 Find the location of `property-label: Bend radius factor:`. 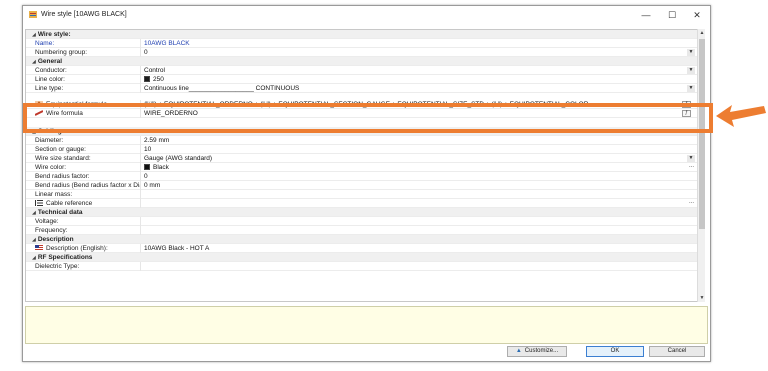

property-label: Bend radius factor: is located at coordinates (83, 176).